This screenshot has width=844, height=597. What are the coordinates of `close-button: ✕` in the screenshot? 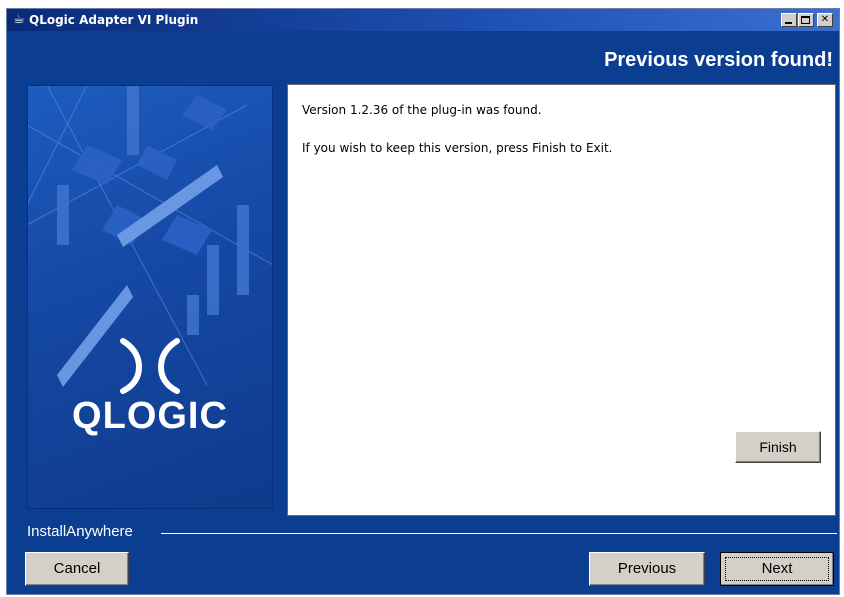 It's located at (825, 20).